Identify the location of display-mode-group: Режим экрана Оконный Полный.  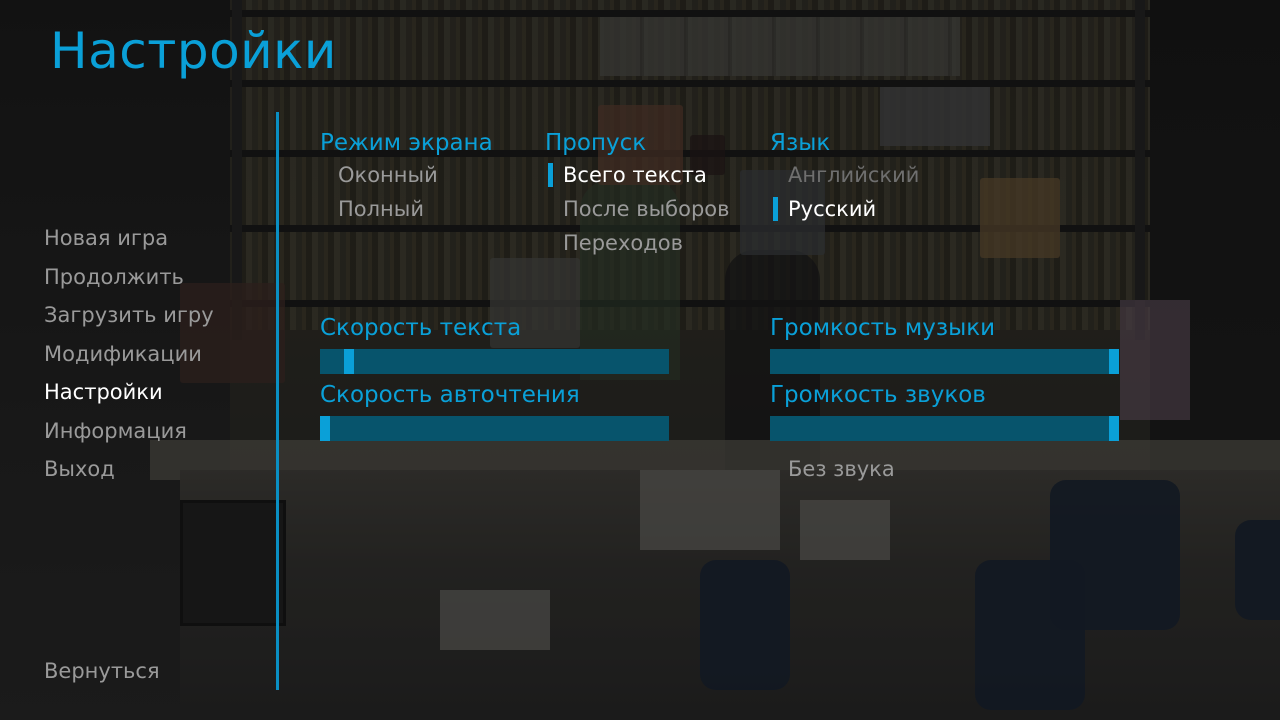
(406, 178).